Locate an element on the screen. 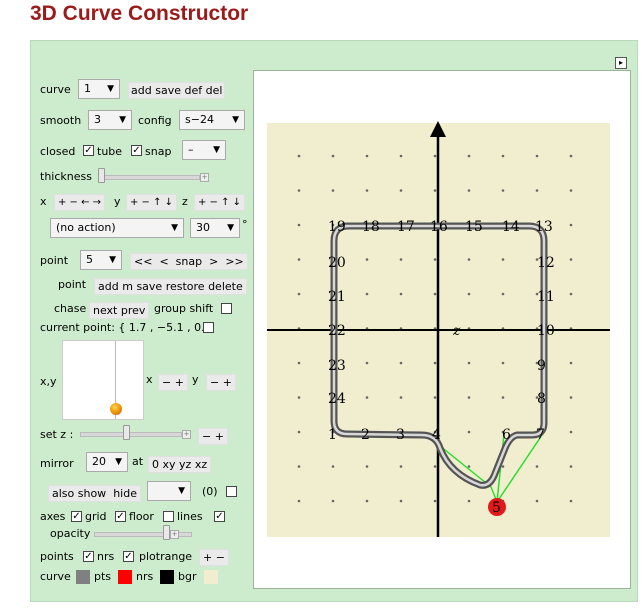 The image size is (644, 609). point-delete-button: delete is located at coordinates (225, 286).